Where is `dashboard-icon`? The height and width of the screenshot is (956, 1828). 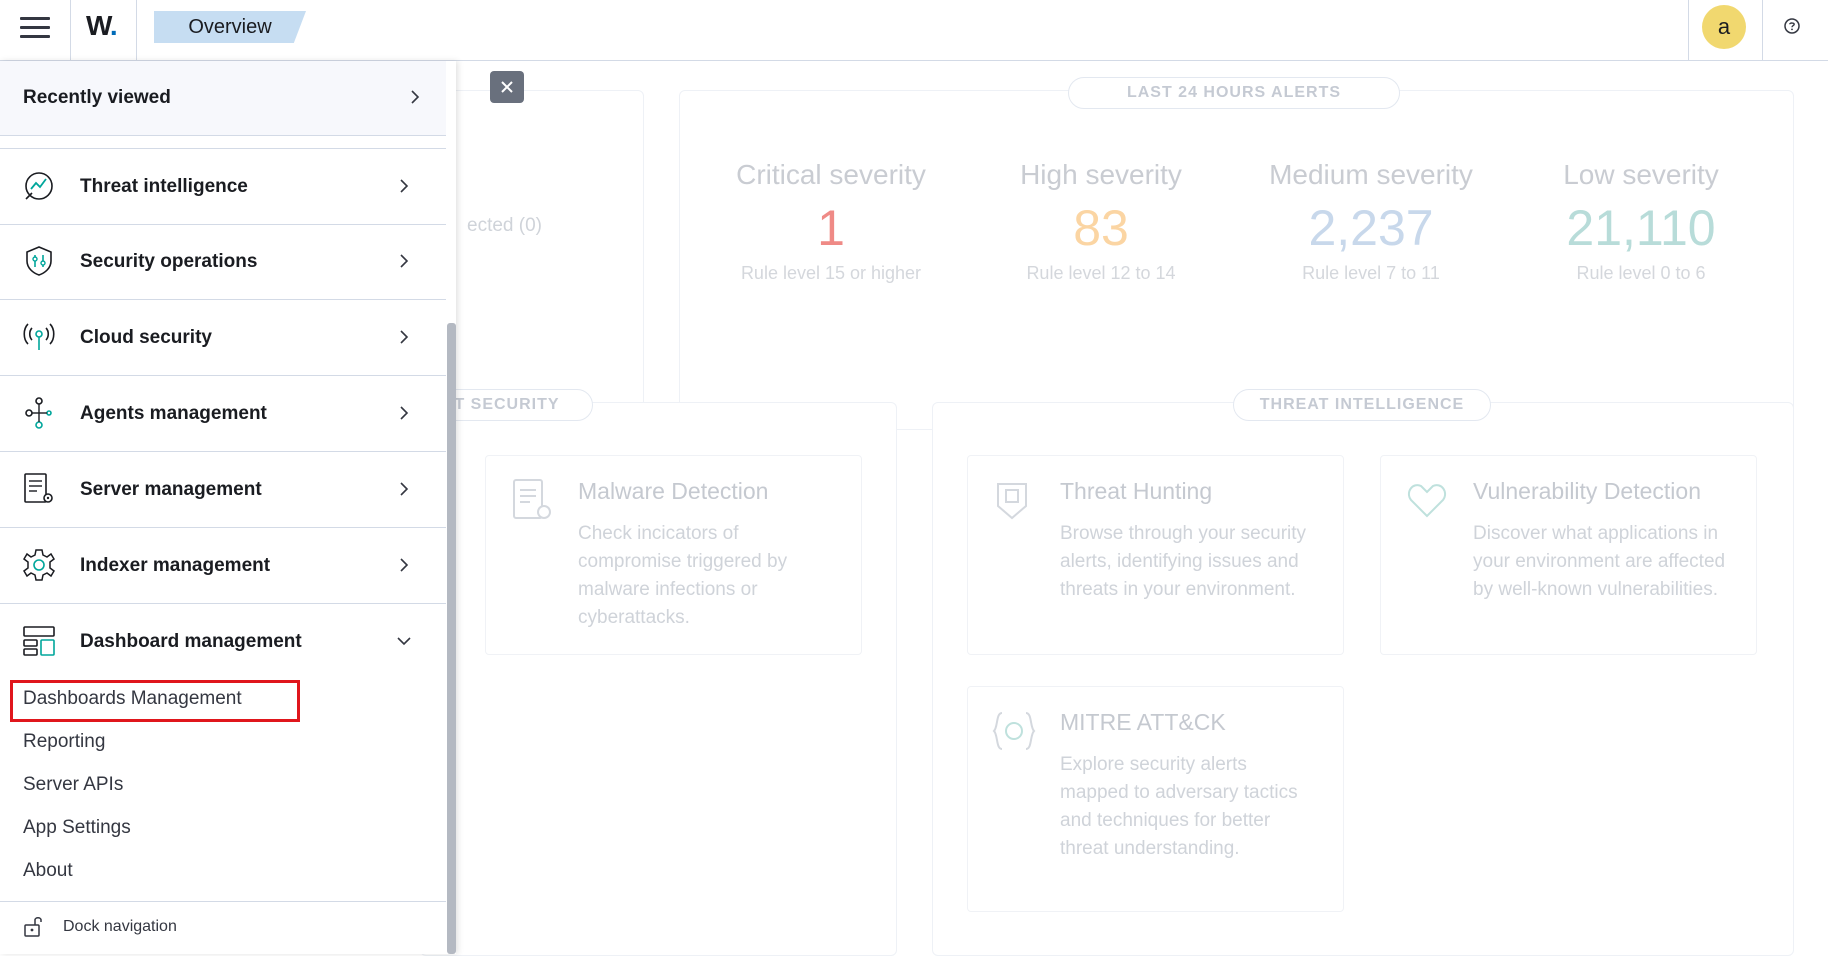
dashboard-icon is located at coordinates (39, 641).